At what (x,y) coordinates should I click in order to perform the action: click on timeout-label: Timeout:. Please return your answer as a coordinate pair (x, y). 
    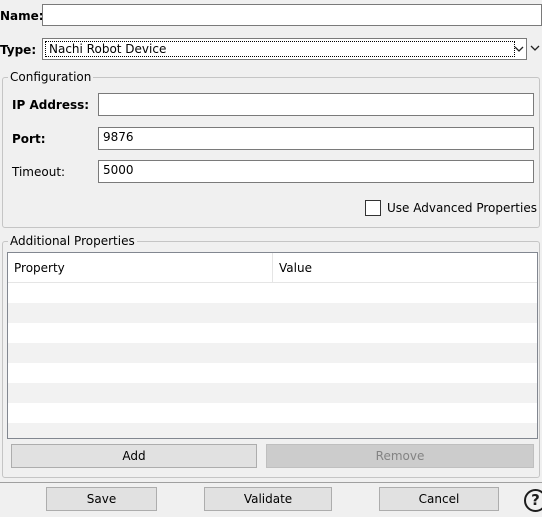
    Looking at the image, I should click on (39, 172).